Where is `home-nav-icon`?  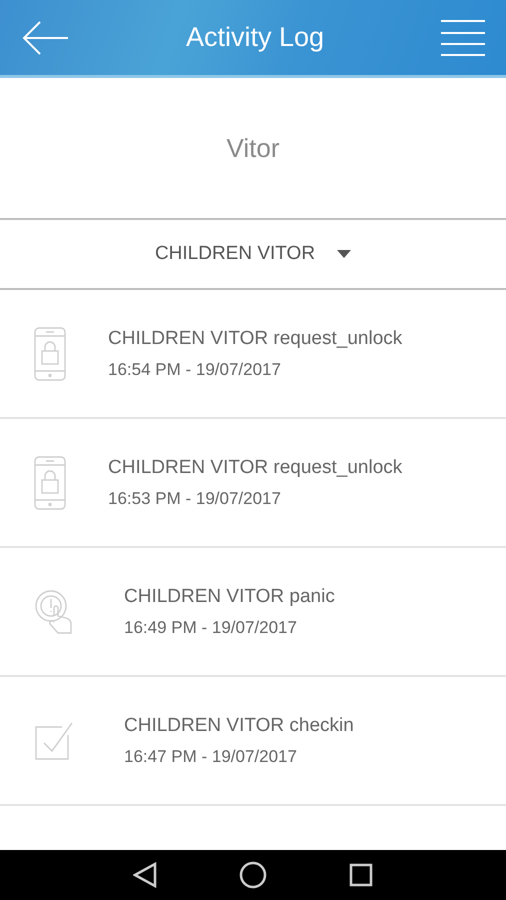 home-nav-icon is located at coordinates (253, 875).